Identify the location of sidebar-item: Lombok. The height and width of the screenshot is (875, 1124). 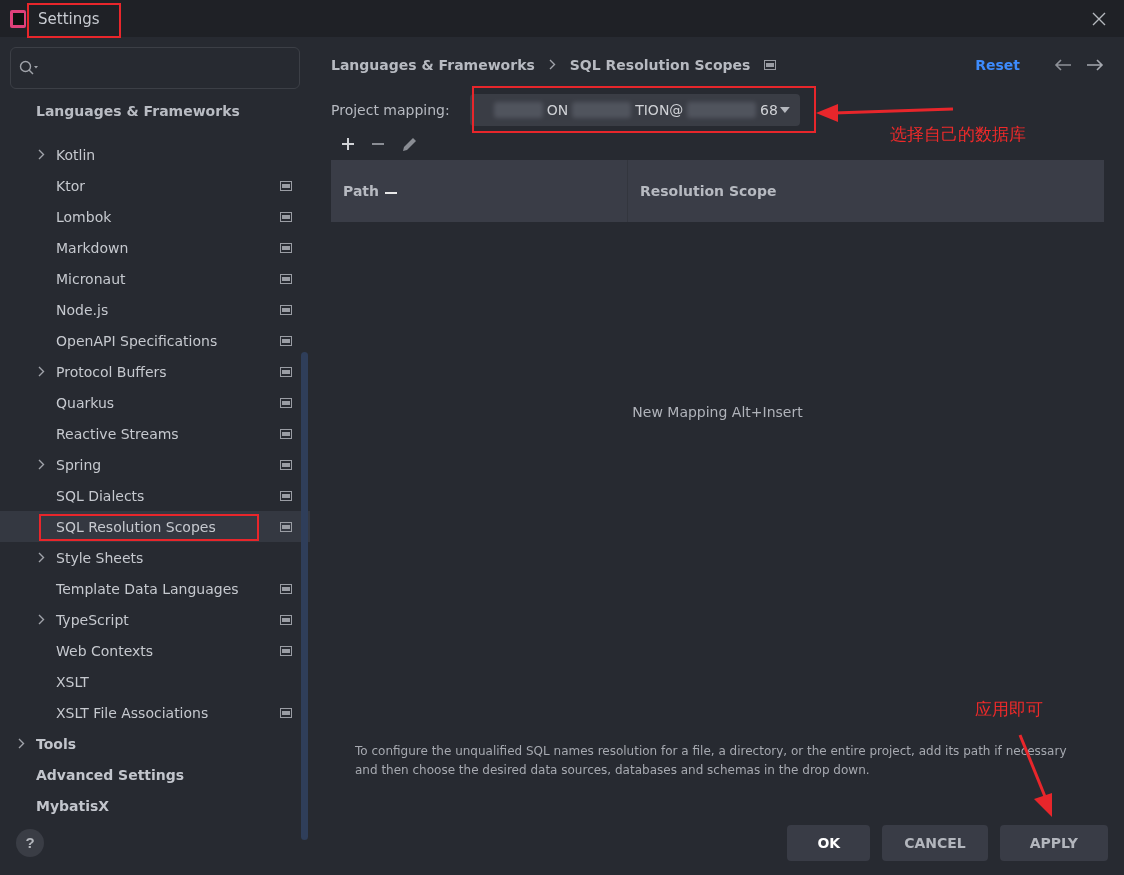
(155, 216).